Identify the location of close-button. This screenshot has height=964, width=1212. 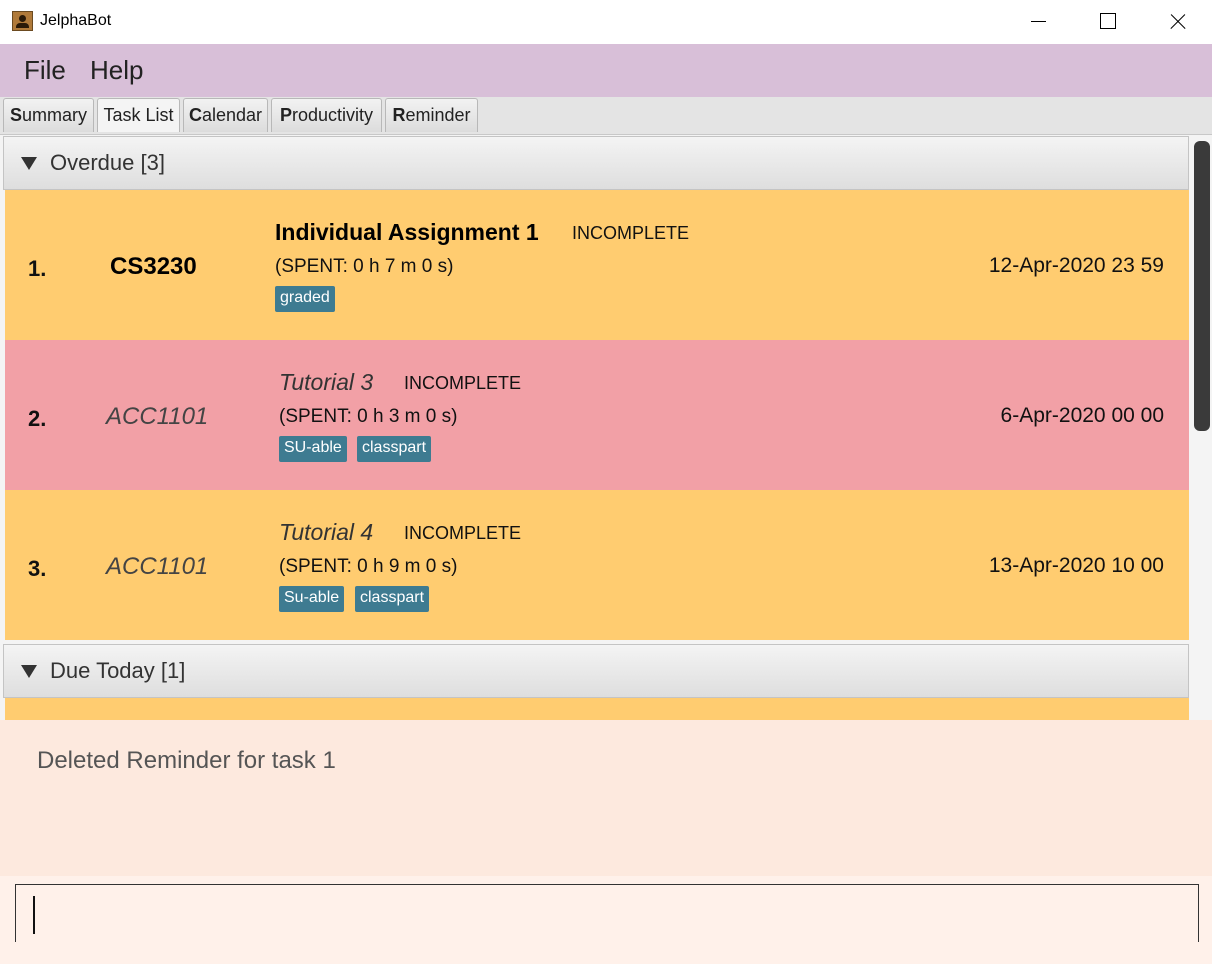
(1177, 22).